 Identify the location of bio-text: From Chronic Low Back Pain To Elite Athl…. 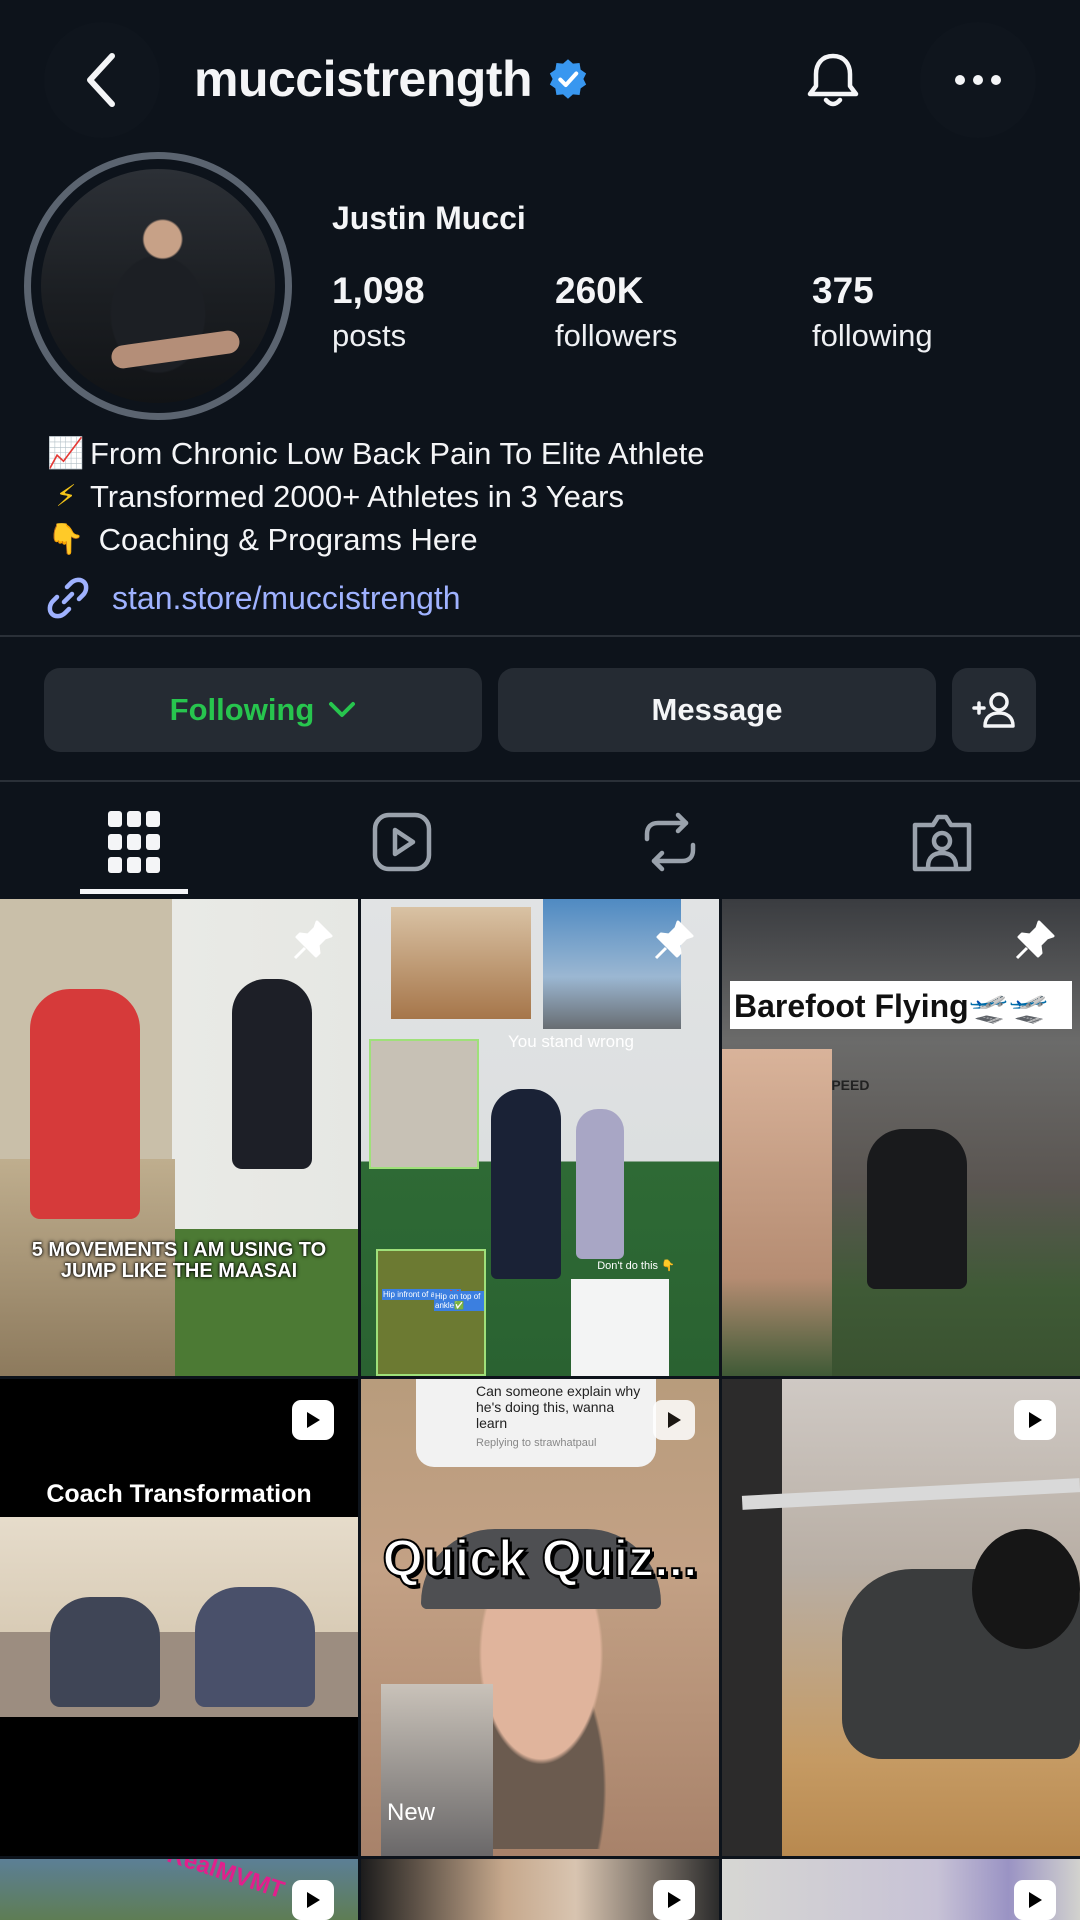
(397, 453).